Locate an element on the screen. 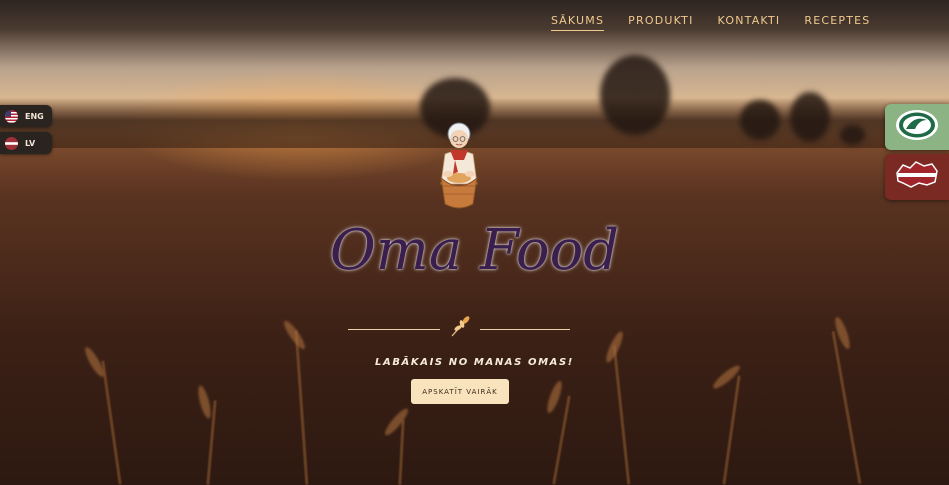 Image resolution: width=949 pixels, height=485 pixels. latvia-map-icon is located at coordinates (917, 177).